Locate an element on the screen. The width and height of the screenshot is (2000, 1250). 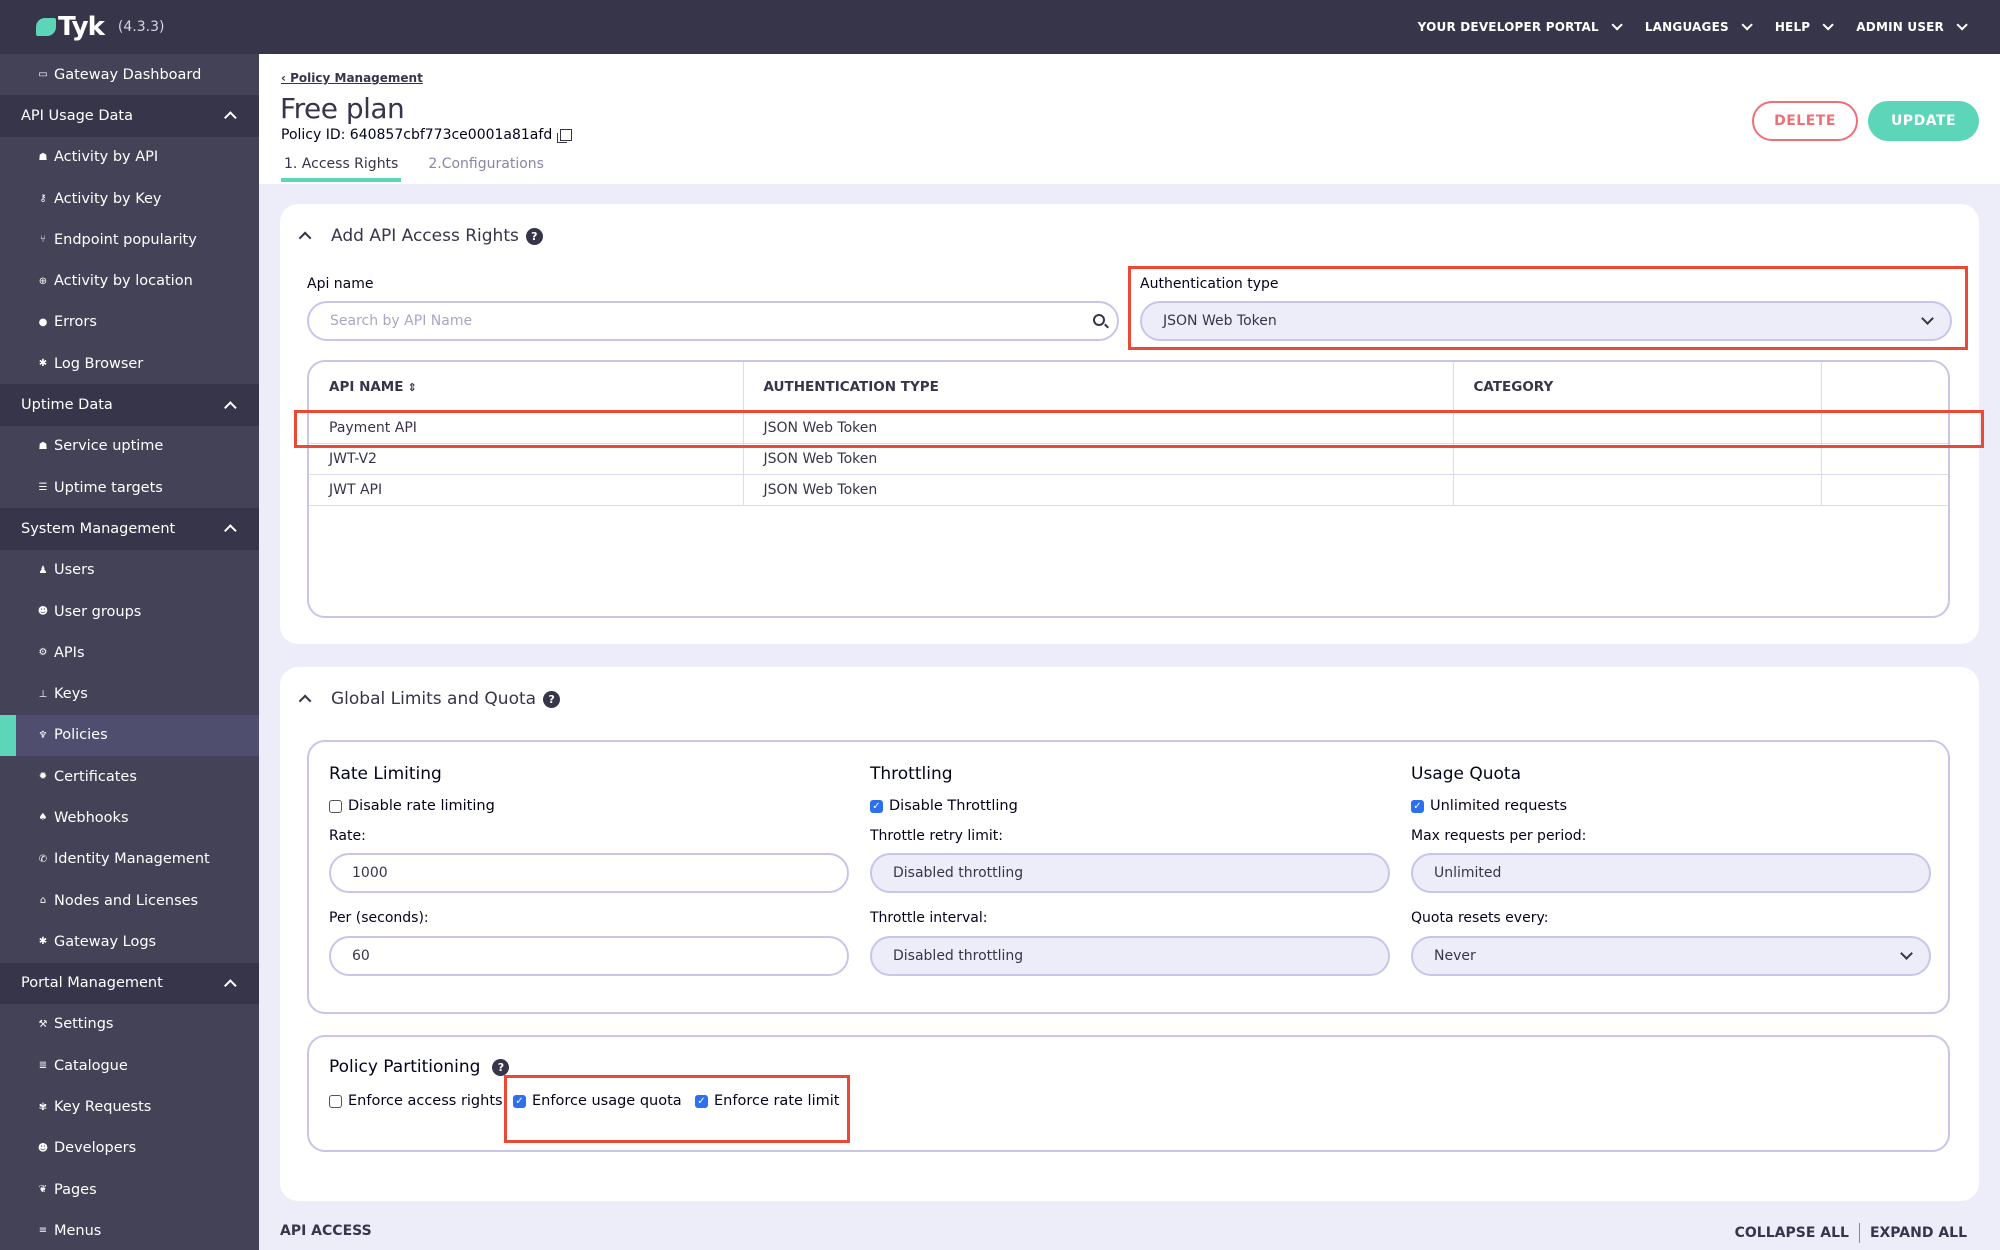
throttle-retry-input: Disabled throttling is located at coordinates (1130, 873).